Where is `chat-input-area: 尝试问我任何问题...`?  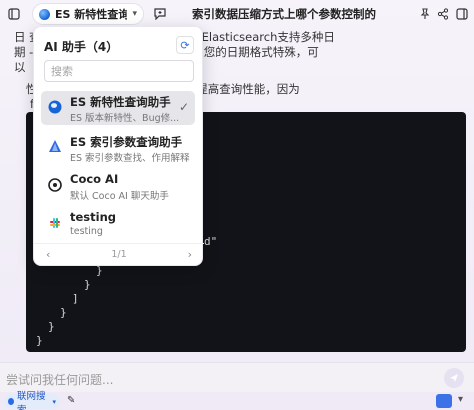
chat-input-area: 尝试问我任何问题... is located at coordinates (237, 377).